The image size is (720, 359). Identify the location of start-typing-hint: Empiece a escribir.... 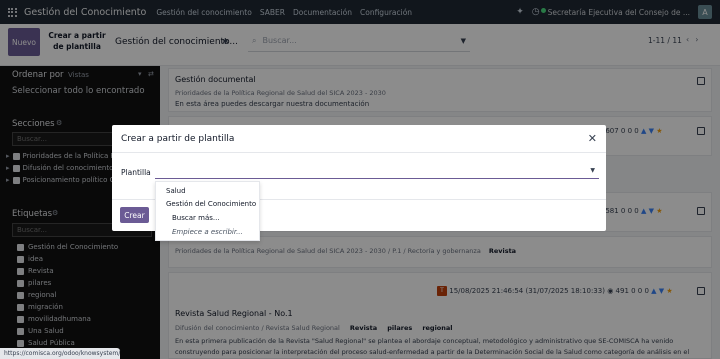
(207, 232).